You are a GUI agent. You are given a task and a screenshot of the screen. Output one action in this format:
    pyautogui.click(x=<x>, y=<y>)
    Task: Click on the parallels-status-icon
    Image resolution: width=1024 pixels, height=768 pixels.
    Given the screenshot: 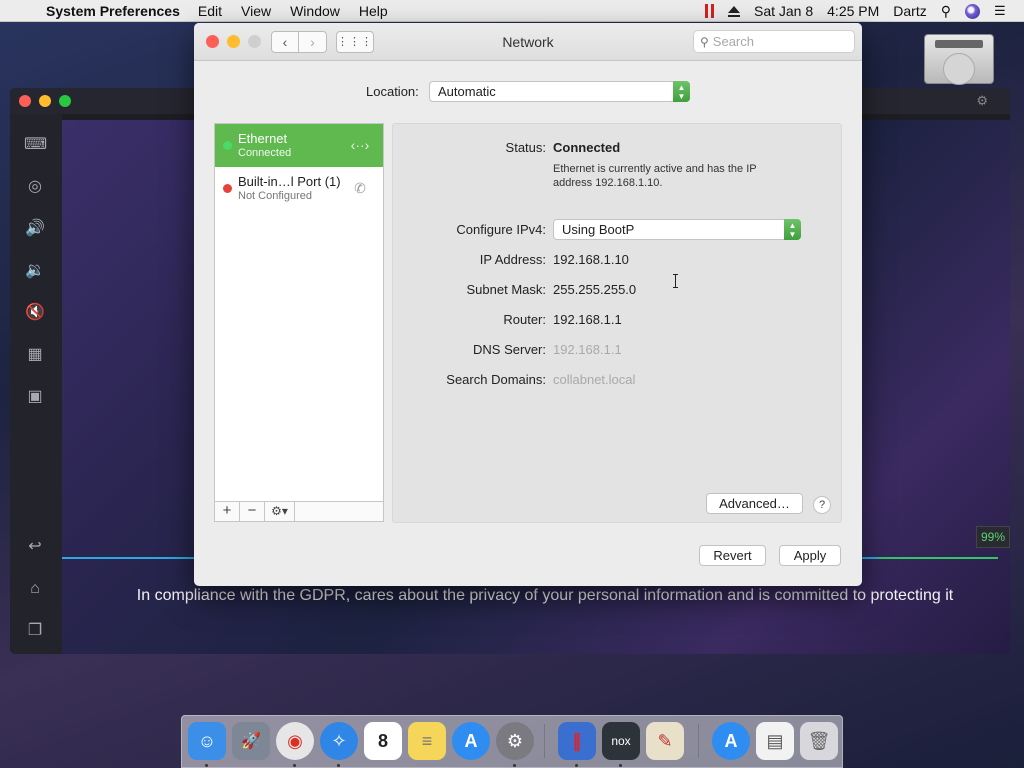 What is the action you would take?
    pyautogui.click(x=709, y=11)
    